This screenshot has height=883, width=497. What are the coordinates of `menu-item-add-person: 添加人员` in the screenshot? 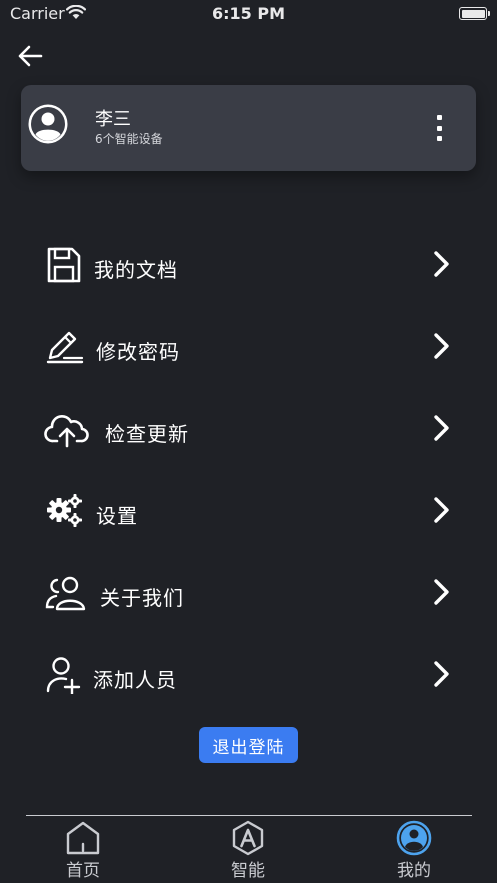 It's located at (250, 674).